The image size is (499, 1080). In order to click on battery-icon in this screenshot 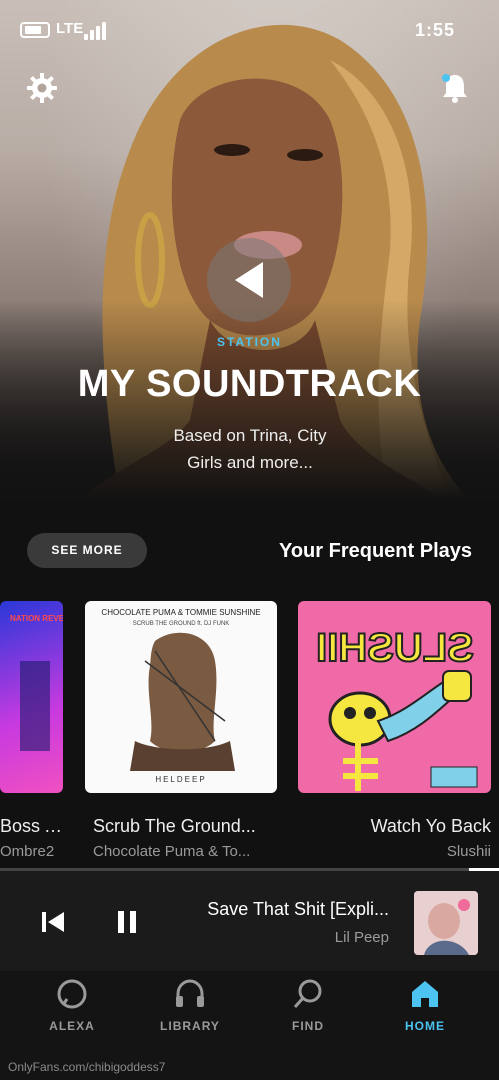, I will do `click(35, 30)`.